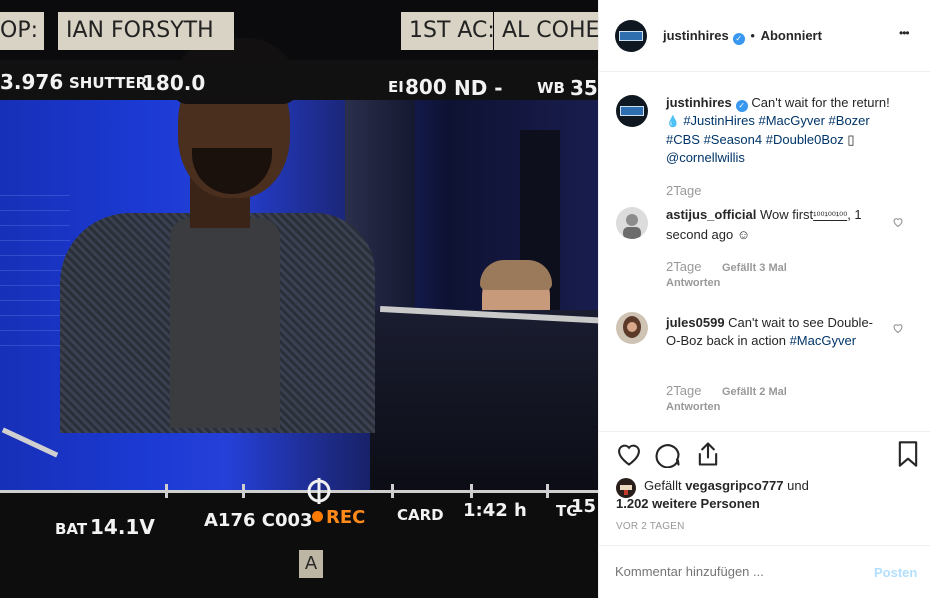 This screenshot has width=930, height=598. What do you see at coordinates (734, 485) in the screenshot?
I see `likes-user: vegasgripco777` at bounding box center [734, 485].